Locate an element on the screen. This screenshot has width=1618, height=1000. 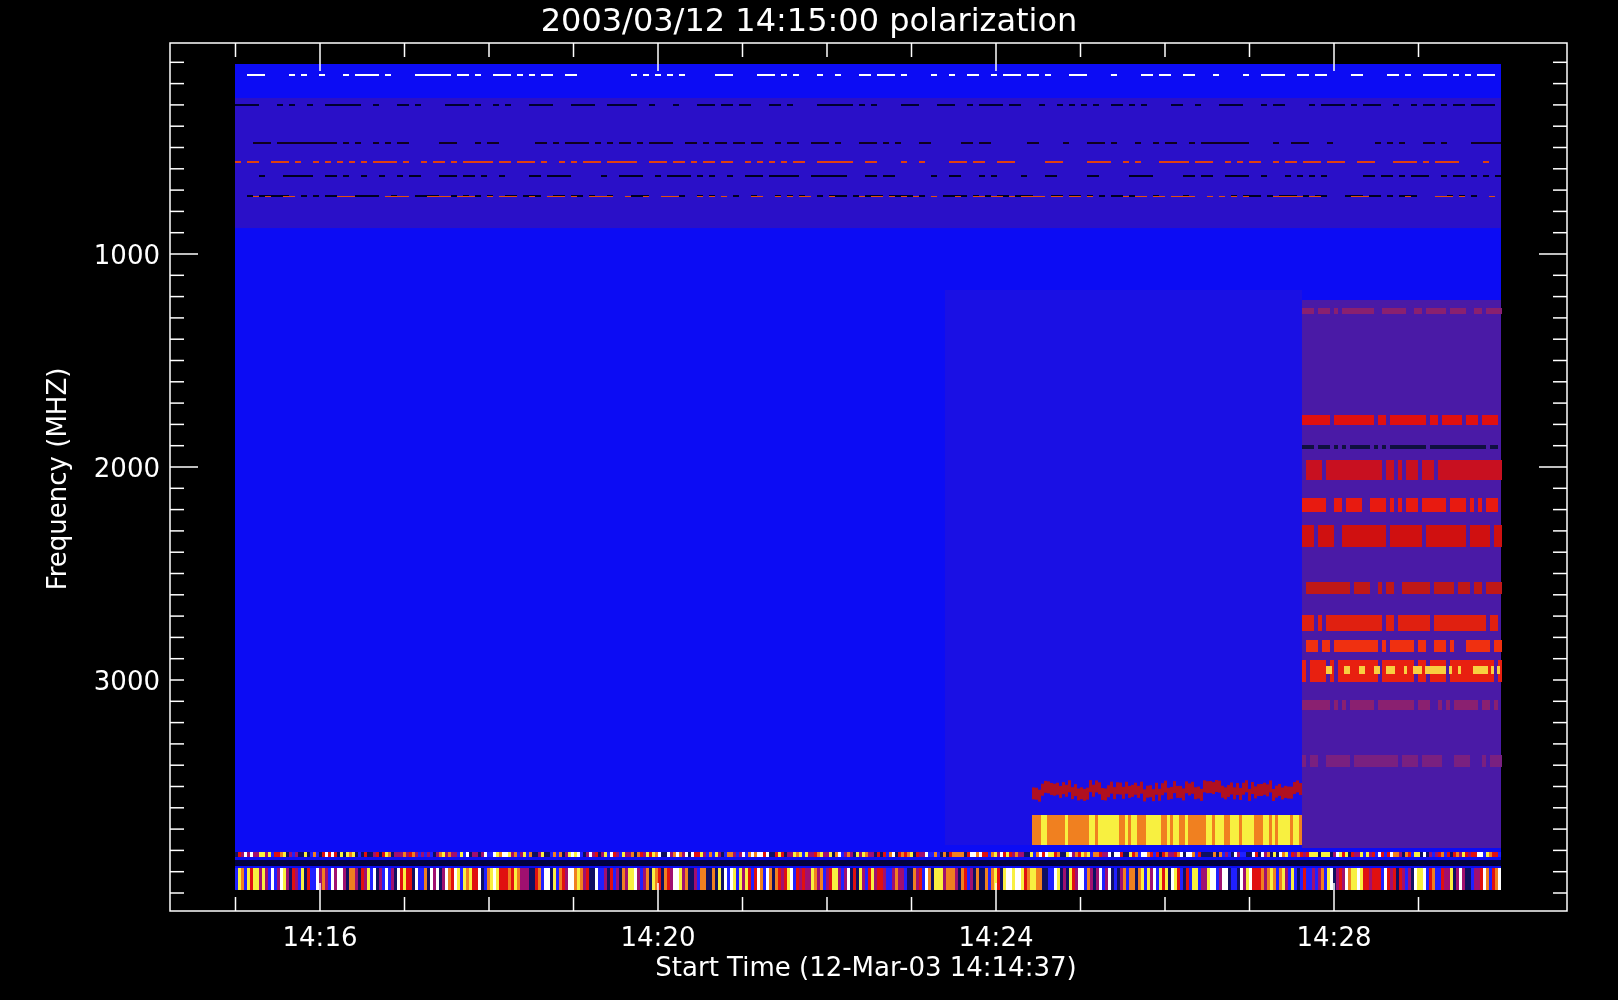
tick-label: 2000 is located at coordinates (126, 468).